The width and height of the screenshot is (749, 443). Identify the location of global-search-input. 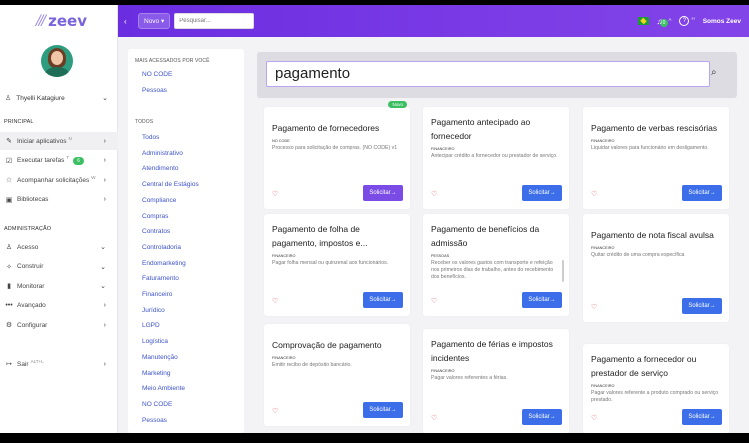
(214, 21).